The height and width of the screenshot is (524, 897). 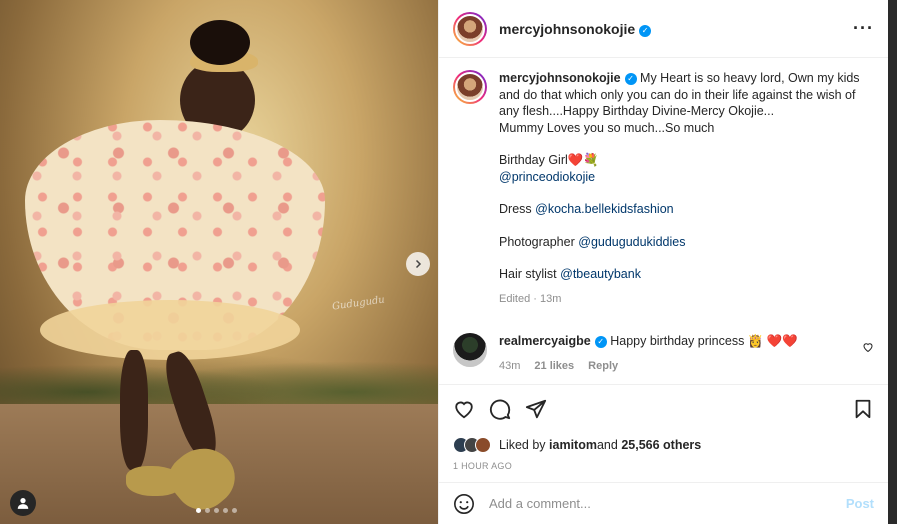 What do you see at coordinates (860, 503) in the screenshot?
I see `post-comment-button: Post` at bounding box center [860, 503].